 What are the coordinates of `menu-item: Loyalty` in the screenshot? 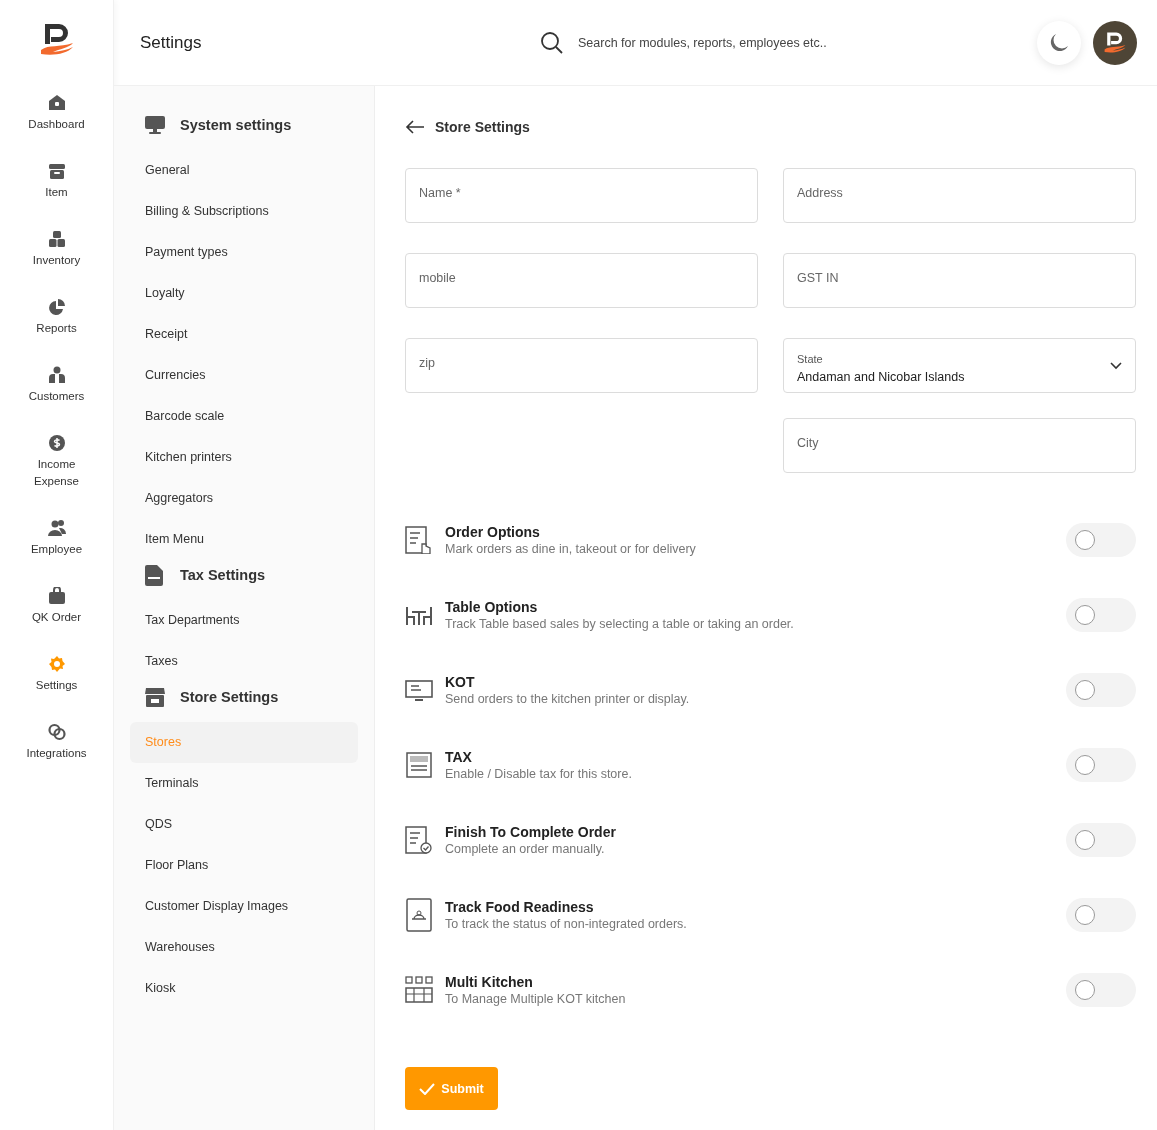 It's located at (244, 293).